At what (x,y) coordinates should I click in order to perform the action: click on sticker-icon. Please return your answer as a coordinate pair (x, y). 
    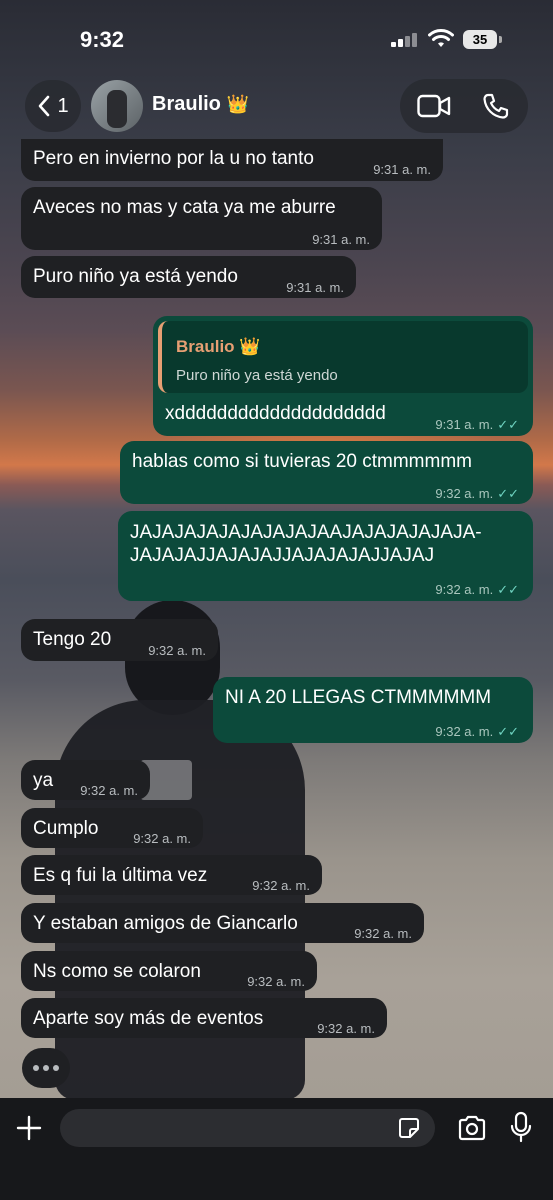
    Looking at the image, I should click on (409, 1128).